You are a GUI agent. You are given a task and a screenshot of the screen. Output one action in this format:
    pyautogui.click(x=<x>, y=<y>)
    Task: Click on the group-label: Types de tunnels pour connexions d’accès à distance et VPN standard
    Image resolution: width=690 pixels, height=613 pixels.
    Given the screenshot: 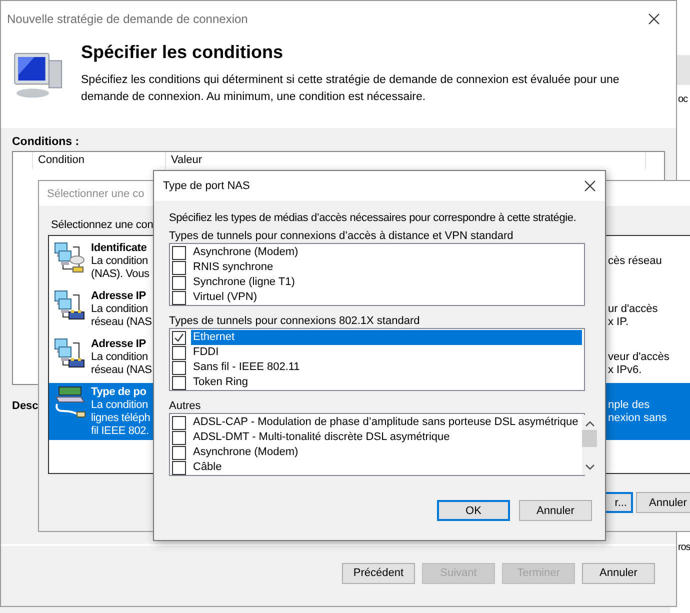 What is the action you would take?
    pyautogui.click(x=341, y=236)
    